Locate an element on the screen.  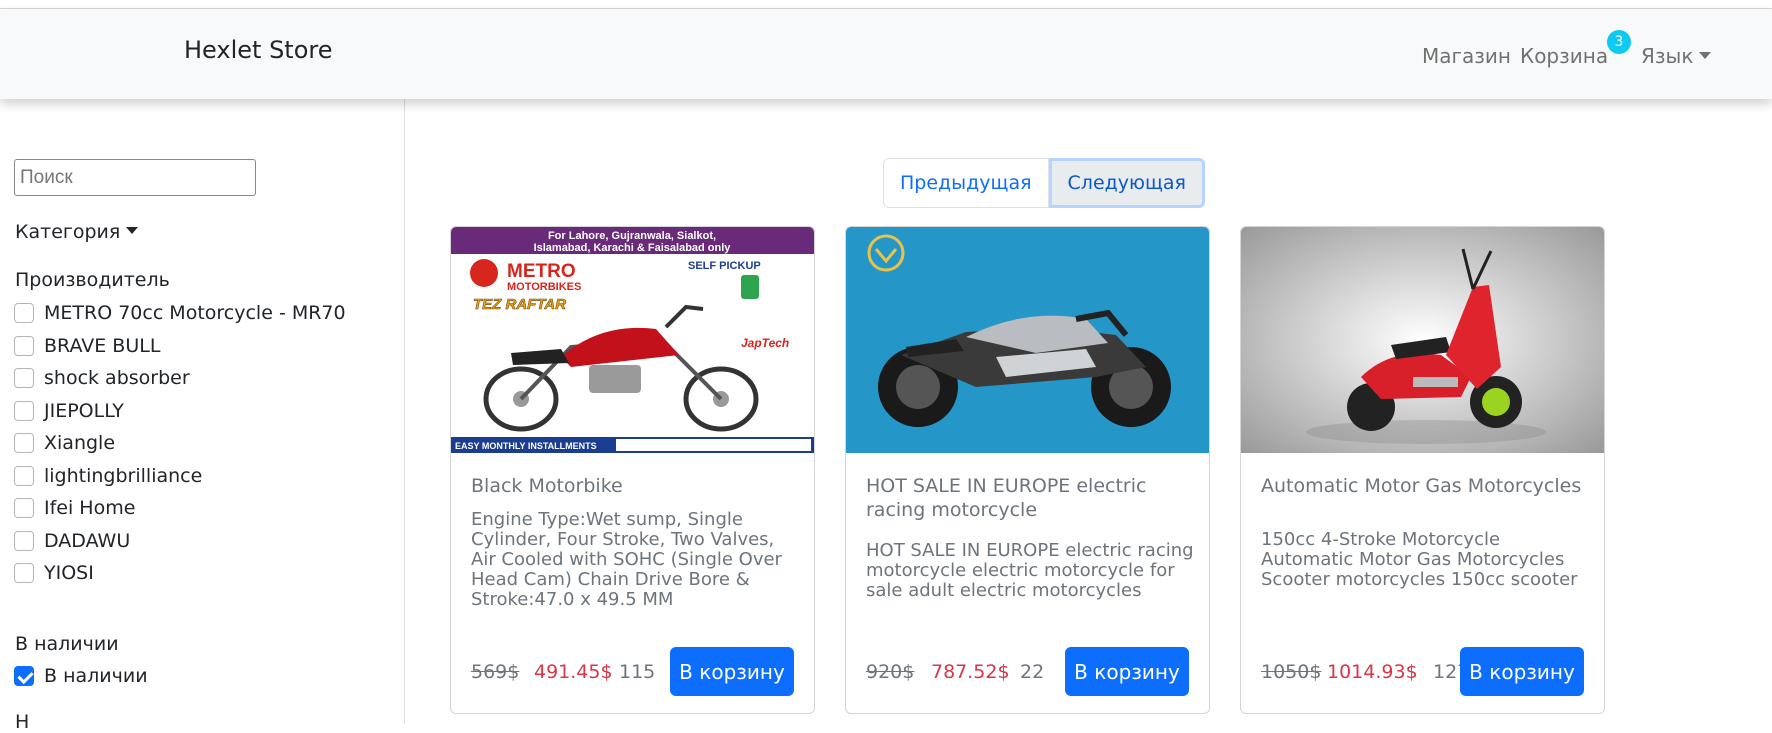
in-stock-checkbox is located at coordinates (24, 676).